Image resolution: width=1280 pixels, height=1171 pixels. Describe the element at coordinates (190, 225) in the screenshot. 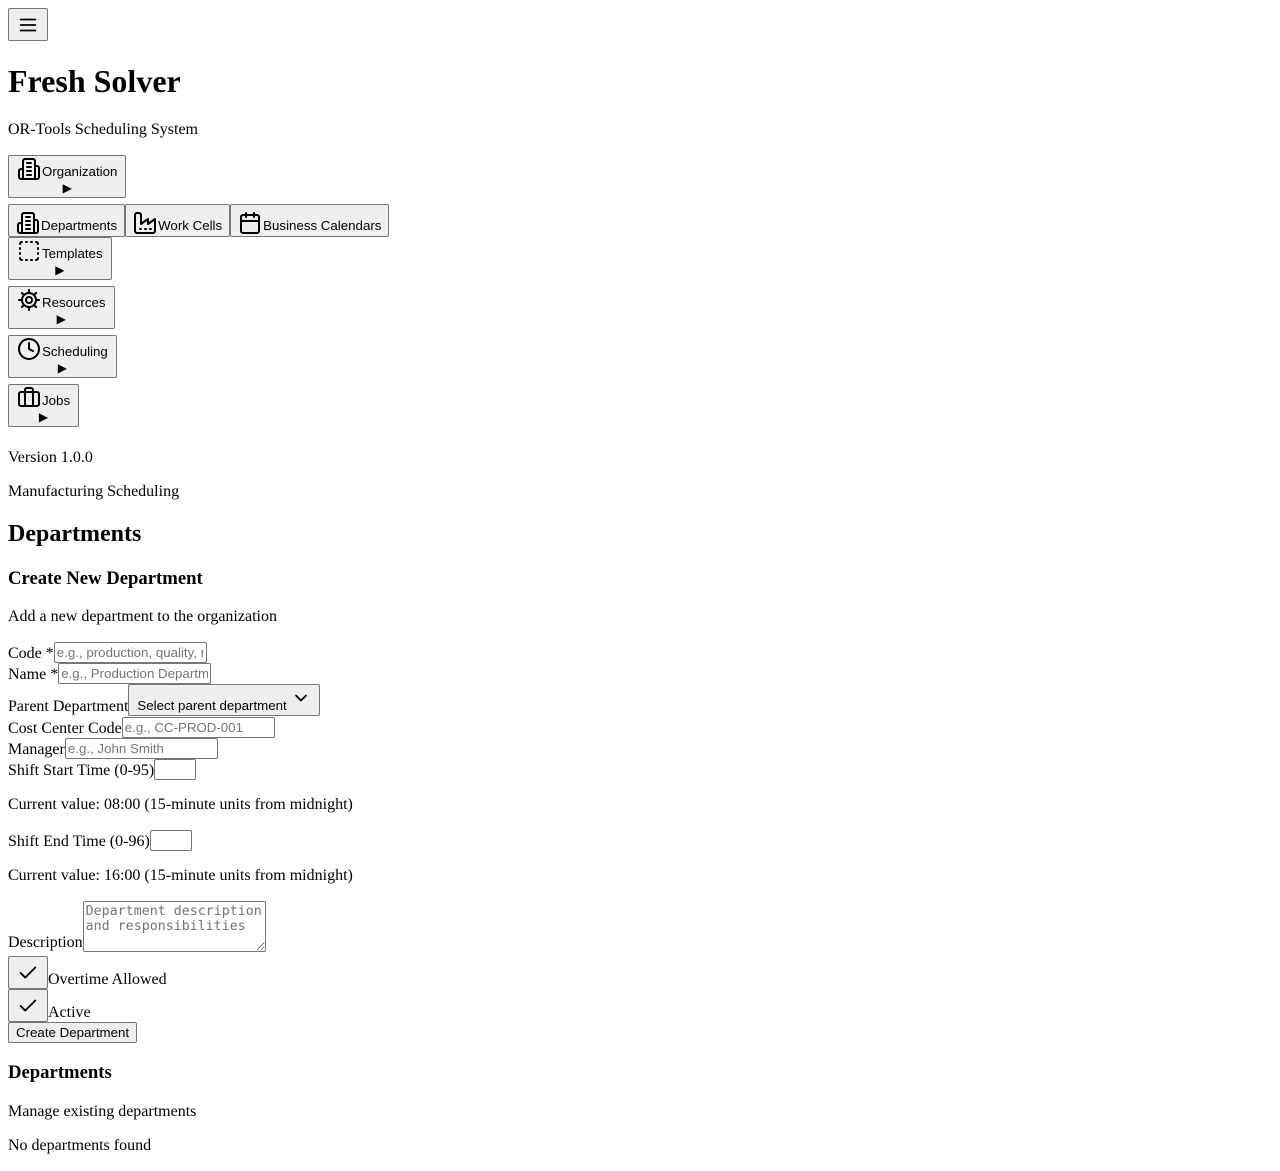

I see `nav-work-cells-label: Work Cells` at that location.